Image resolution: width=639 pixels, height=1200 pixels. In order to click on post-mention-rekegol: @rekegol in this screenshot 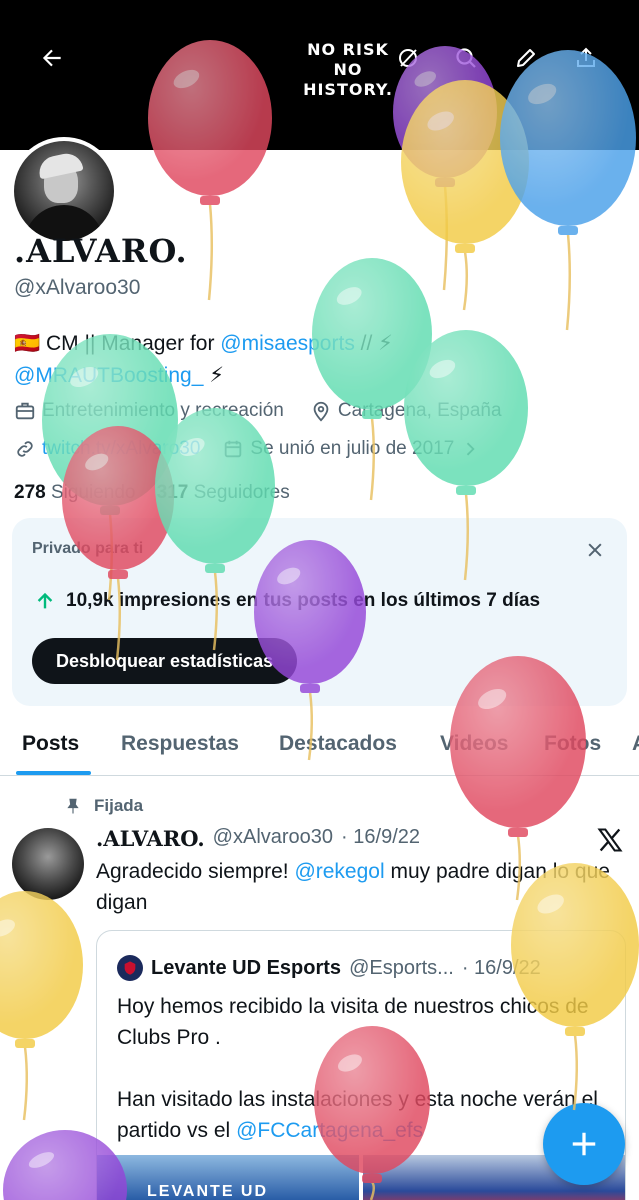, I will do `click(339, 871)`.